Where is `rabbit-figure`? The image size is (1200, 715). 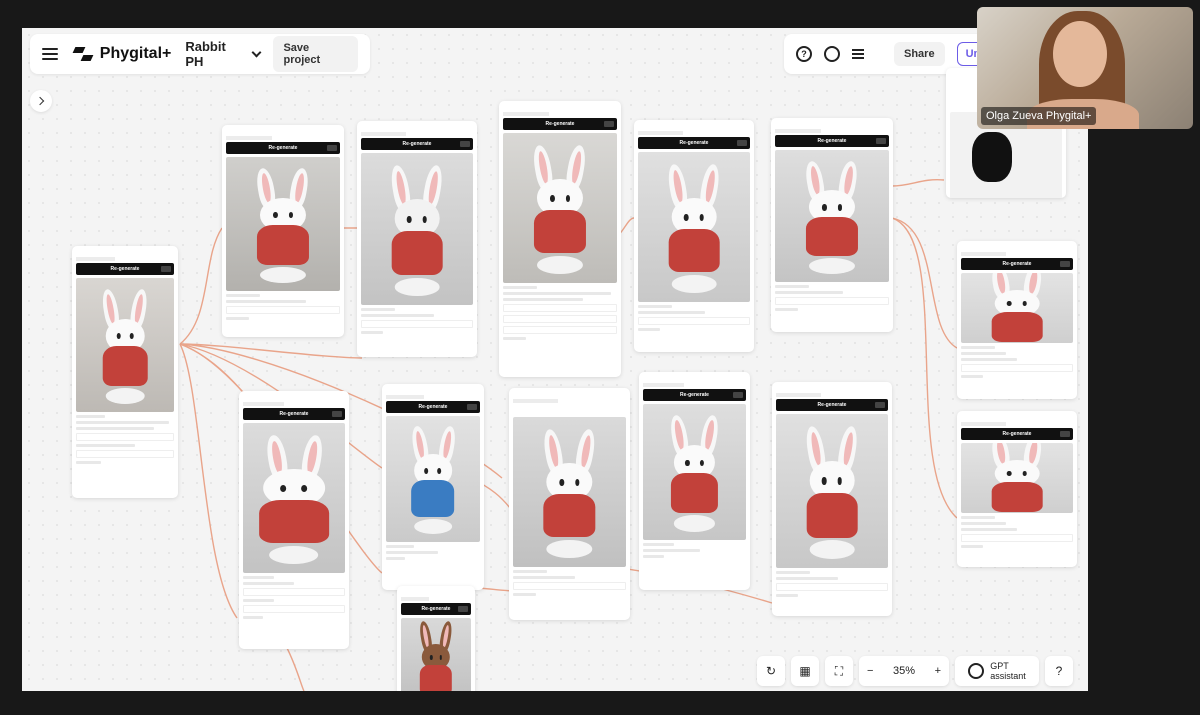
rabbit-figure is located at coordinates (125, 345).